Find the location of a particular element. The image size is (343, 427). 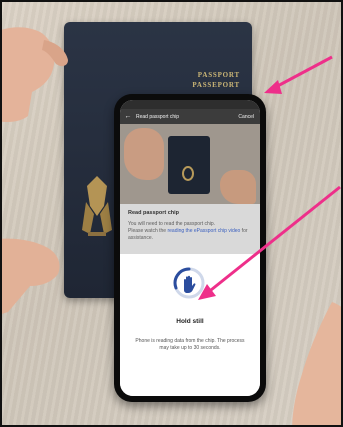

screen-title: Read passport chip is located at coordinates (158, 116).